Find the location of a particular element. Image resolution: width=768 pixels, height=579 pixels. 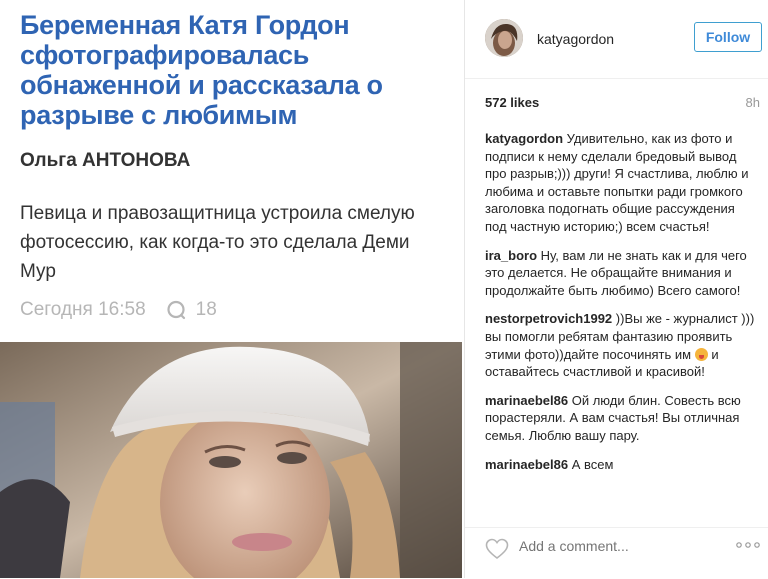

article-meta: Сегодня 16:58 18 is located at coordinates (118, 310).